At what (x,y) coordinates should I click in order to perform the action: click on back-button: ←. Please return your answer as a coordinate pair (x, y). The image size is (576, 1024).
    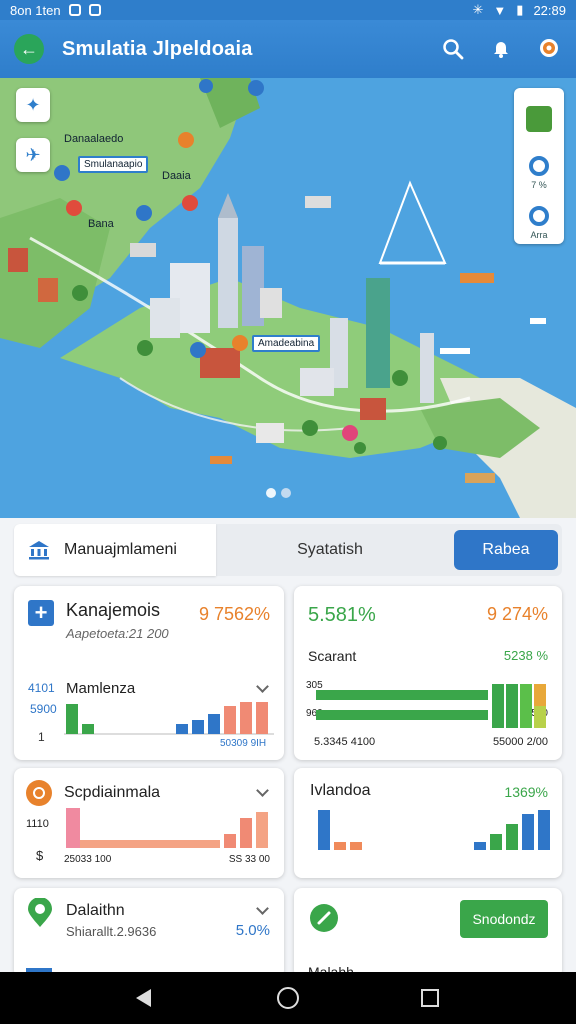
    Looking at the image, I should click on (29, 49).